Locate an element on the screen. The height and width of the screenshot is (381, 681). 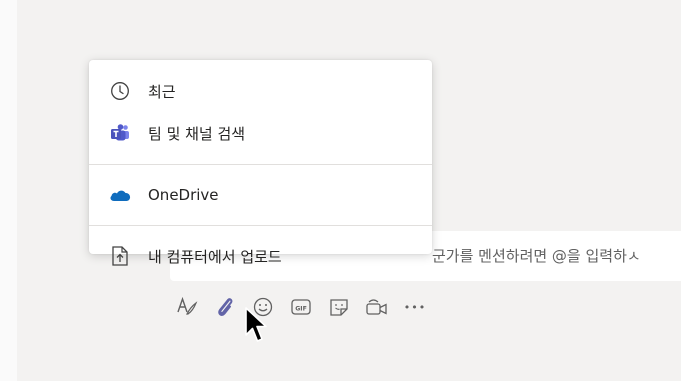
attach-button is located at coordinates (225, 307).